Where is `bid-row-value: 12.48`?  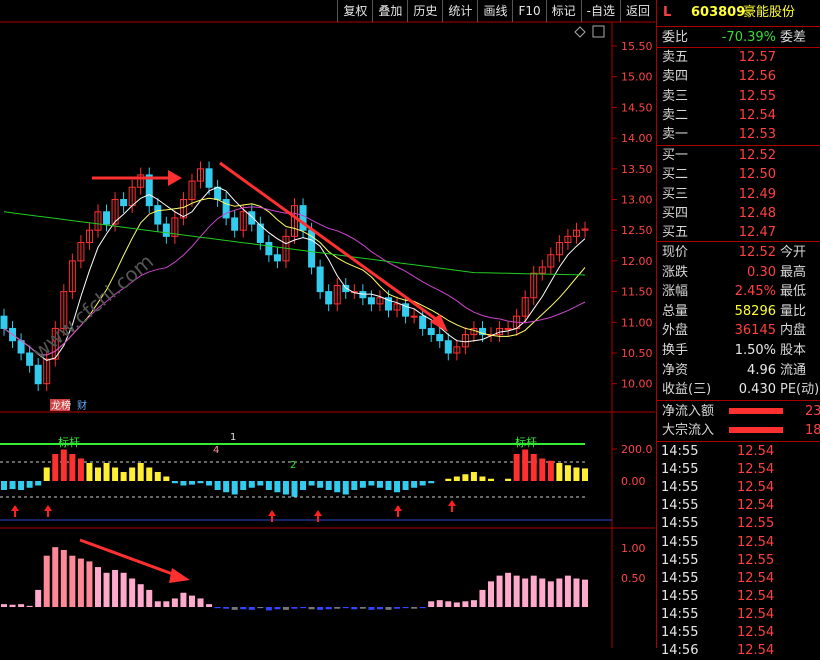
bid-row-value: 12.48 is located at coordinates (757, 213).